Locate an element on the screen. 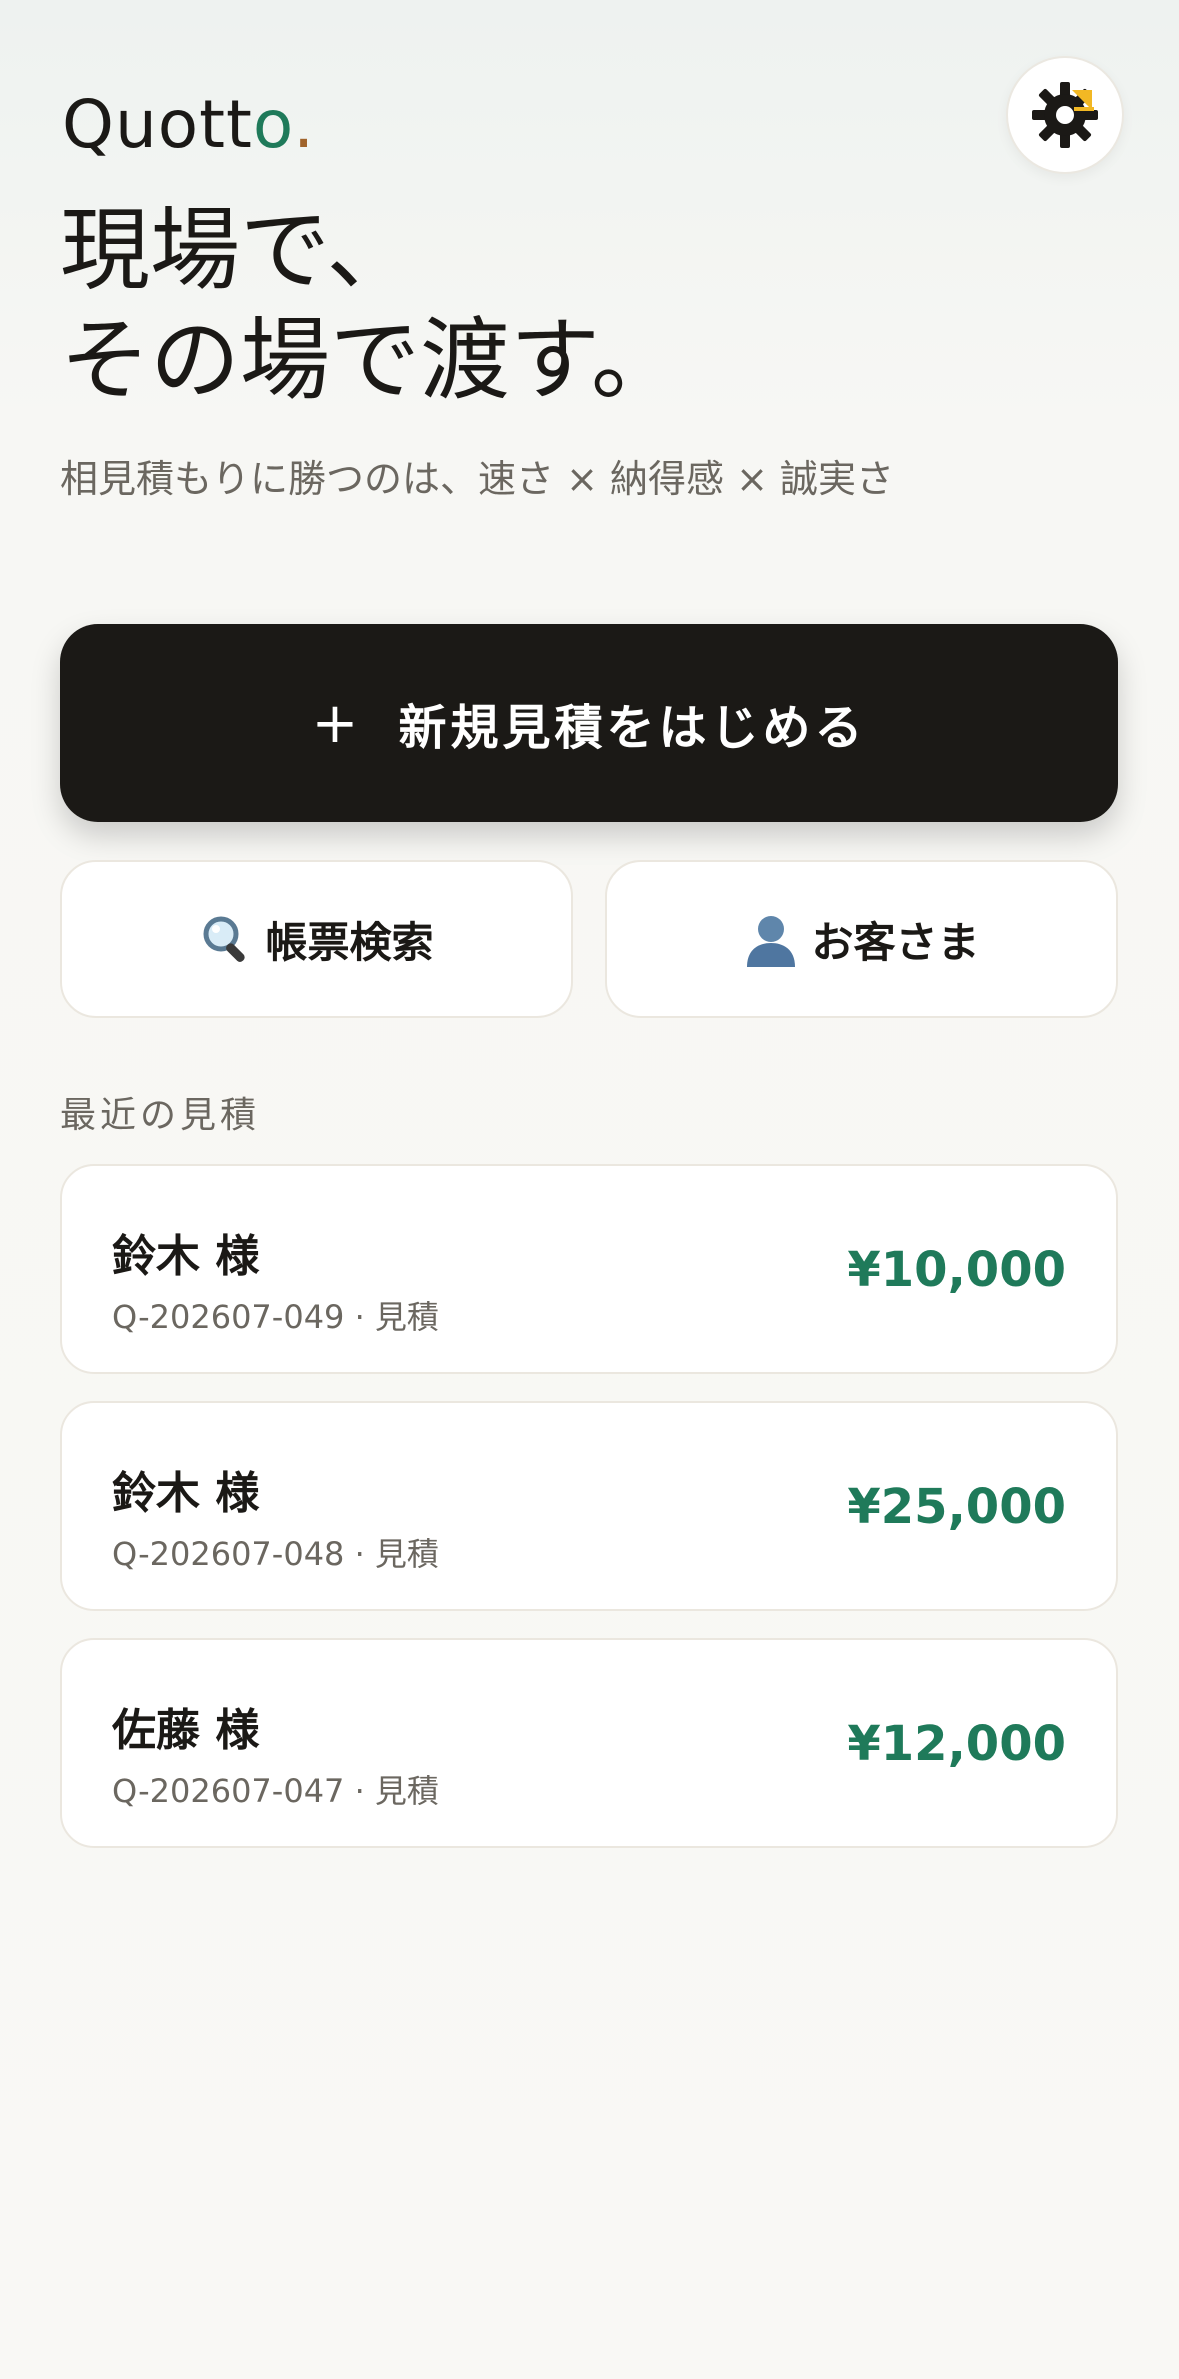 This screenshot has width=1179, height=2379. quote-card: 鈴木 様 Q-202607-048 · 見積 ¥25,000 is located at coordinates (589, 1506).